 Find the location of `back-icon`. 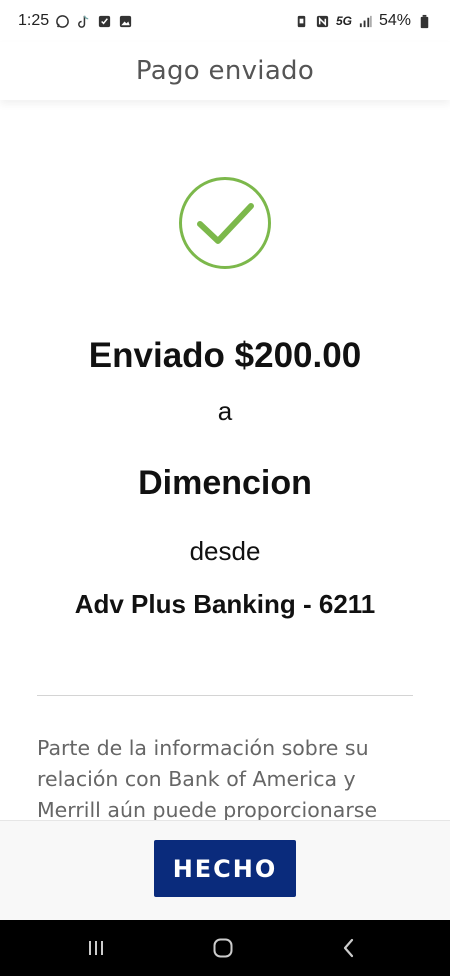

back-icon is located at coordinates (349, 948).